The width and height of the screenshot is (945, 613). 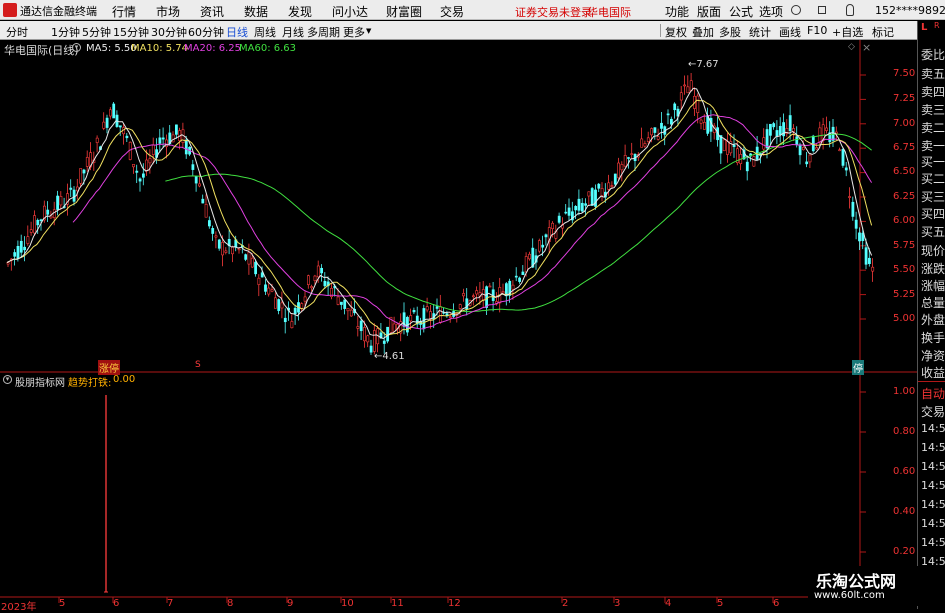 I want to click on ma20-legend: MA20: 6.25, so click(x=212, y=48).